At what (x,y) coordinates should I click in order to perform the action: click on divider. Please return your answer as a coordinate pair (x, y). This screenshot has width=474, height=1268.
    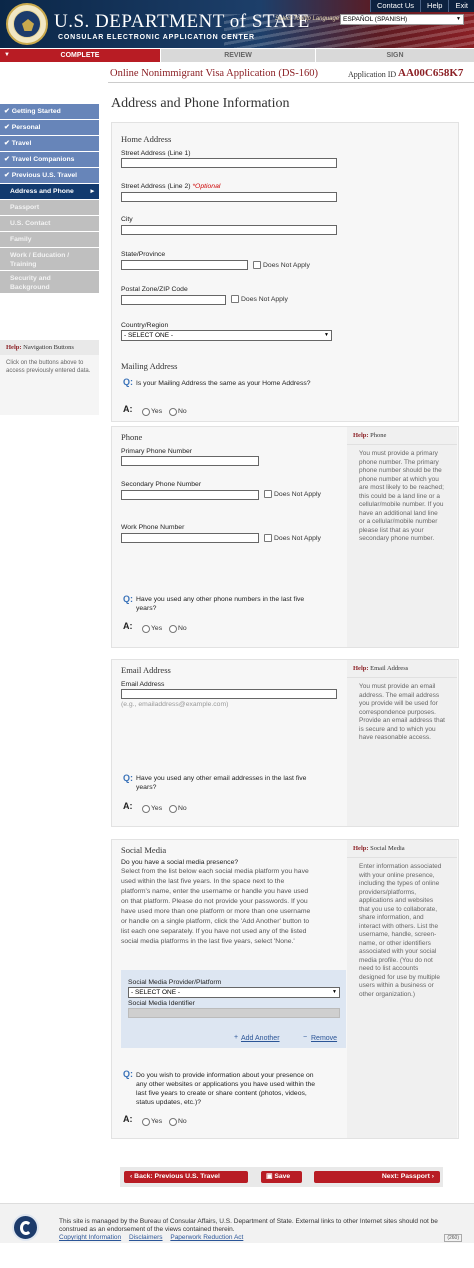
    Looking at the image, I should click on (291, 82).